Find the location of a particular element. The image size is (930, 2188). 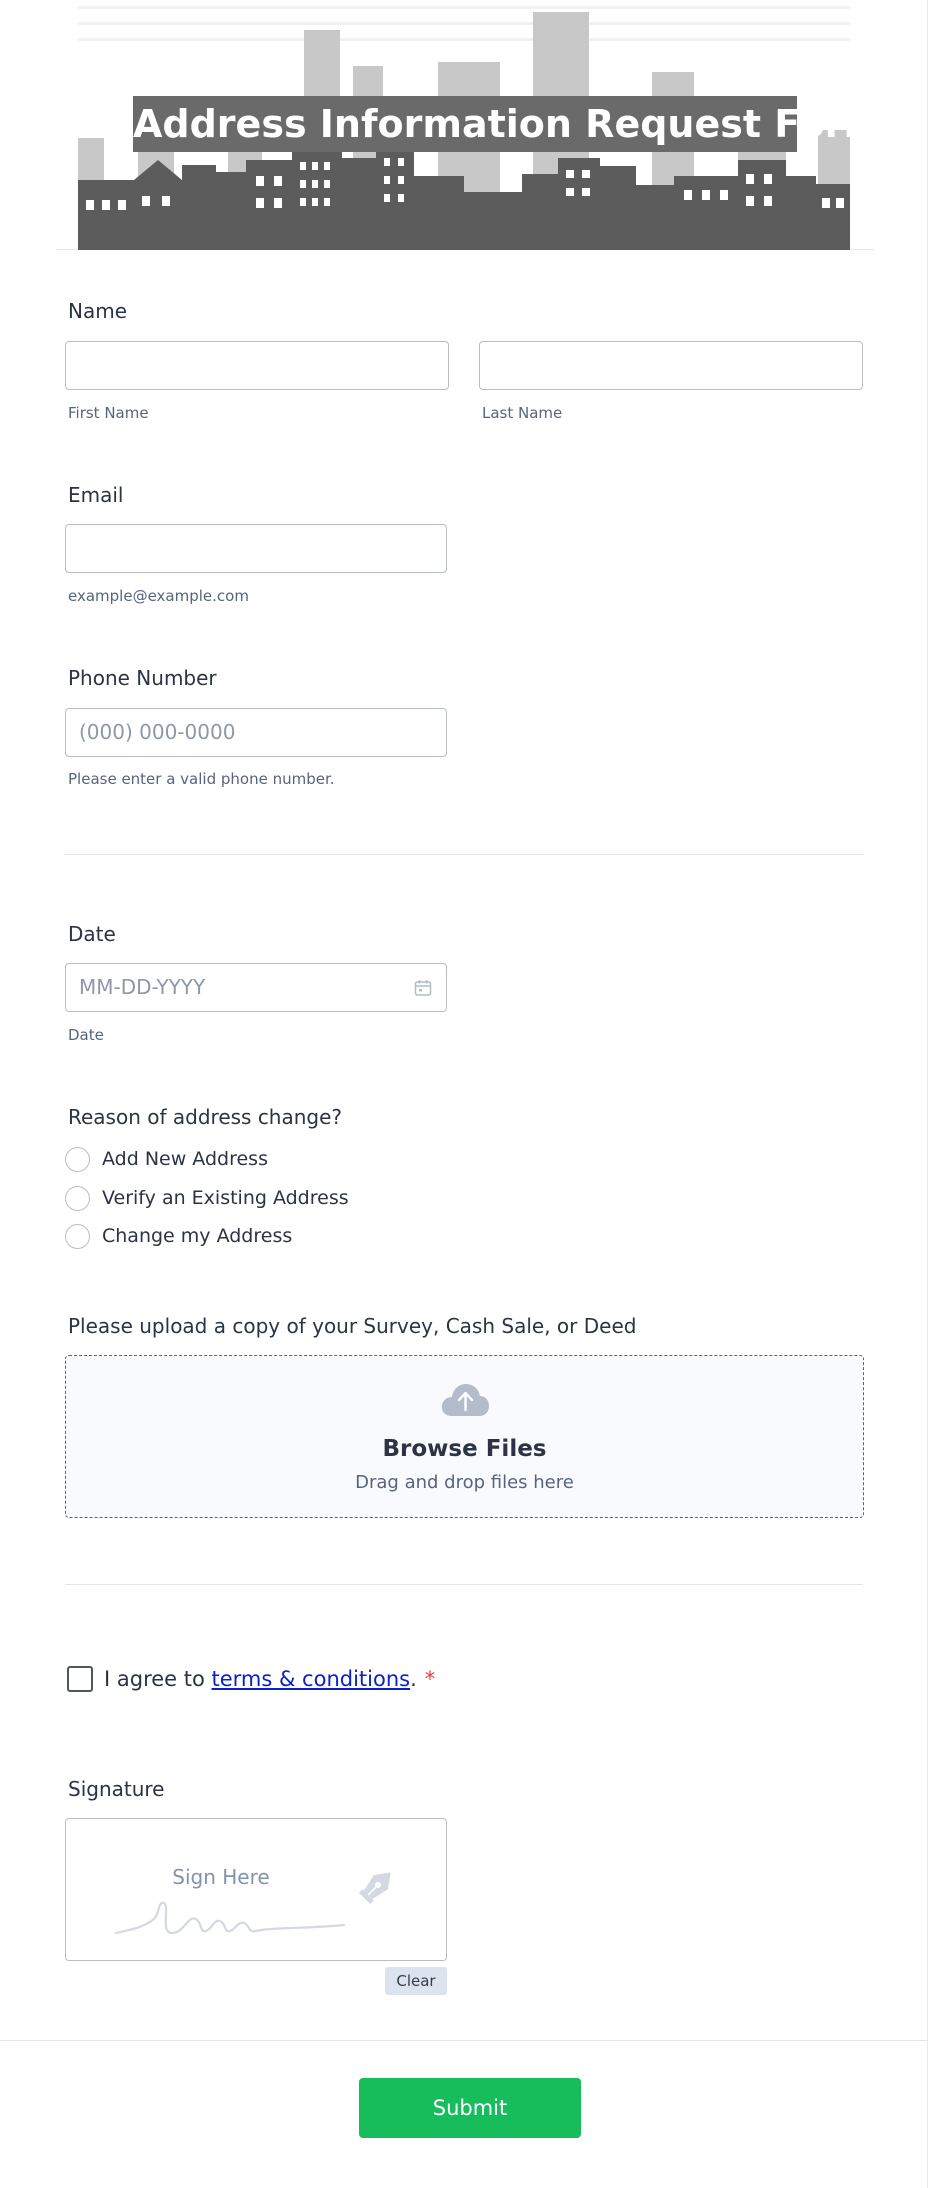

first-name-sublabel: First Name is located at coordinates (108, 413).